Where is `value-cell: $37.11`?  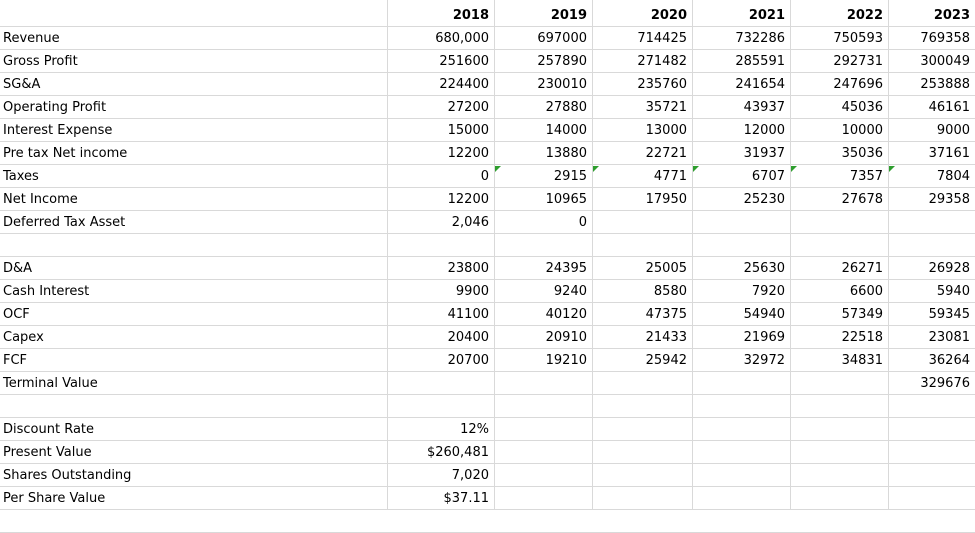 value-cell: $37.11 is located at coordinates (440, 498).